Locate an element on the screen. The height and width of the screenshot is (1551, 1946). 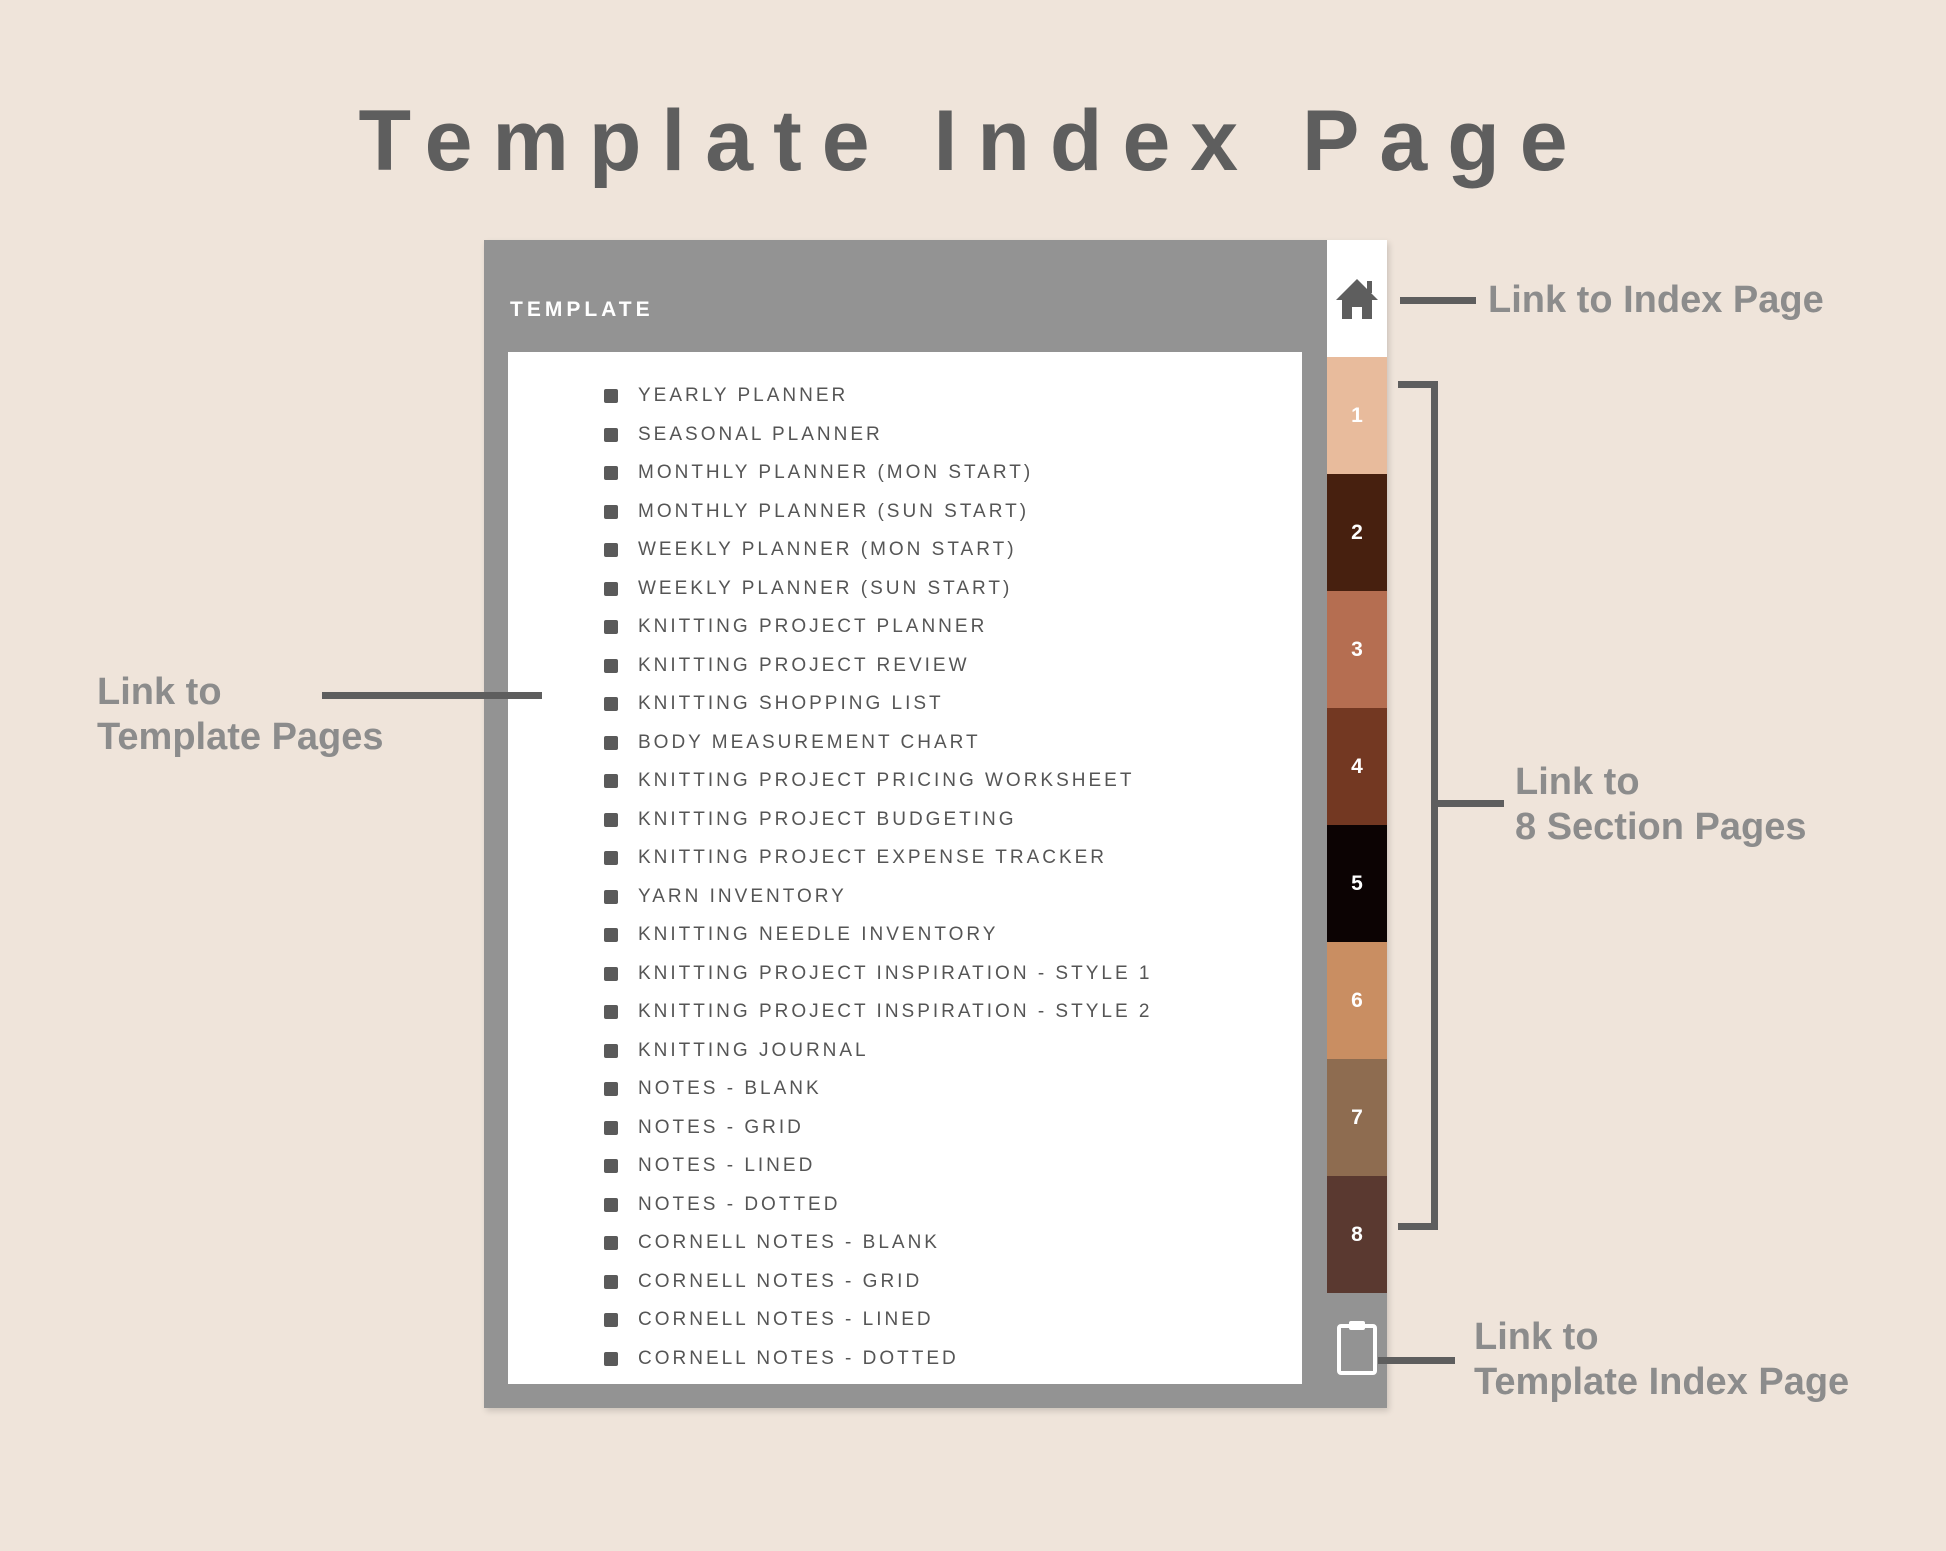
template-item-label: KNITTING PROJECT EXPENSE TRACKER is located at coordinates (873, 858).